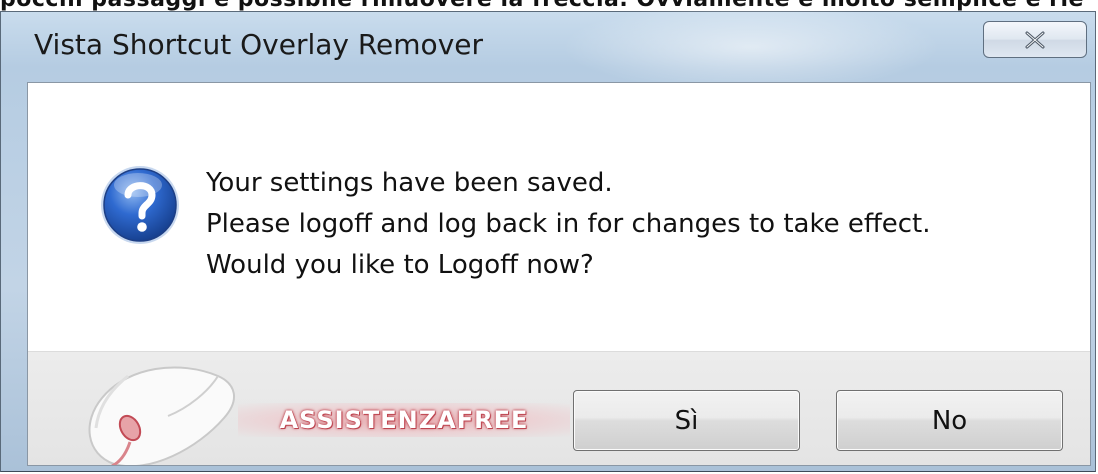  I want to click on watermark-text: ASSISTENZAFREE, so click(404, 420).